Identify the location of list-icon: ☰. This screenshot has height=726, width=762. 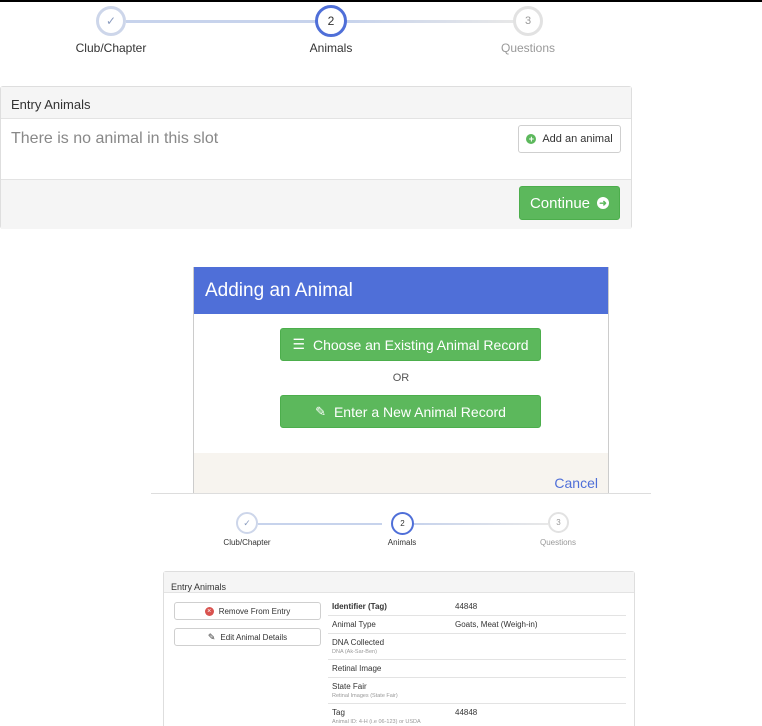
(298, 344).